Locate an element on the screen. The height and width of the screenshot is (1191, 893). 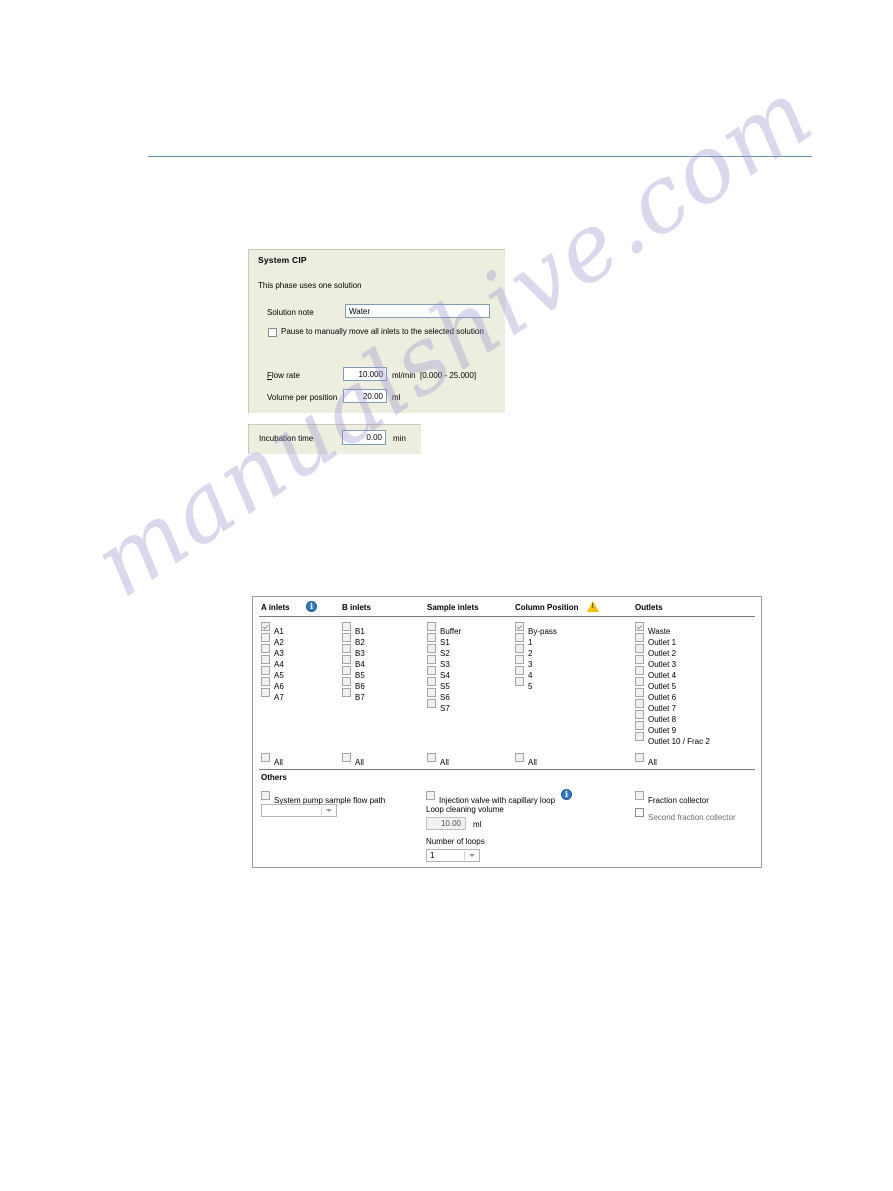
list-item: A2 is located at coordinates (272, 639).